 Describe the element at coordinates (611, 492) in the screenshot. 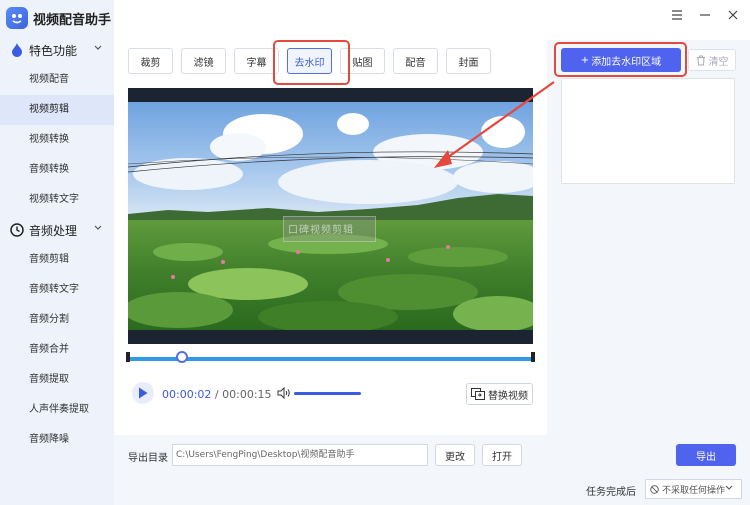

I see `after-task-label: 任务完成后` at that location.